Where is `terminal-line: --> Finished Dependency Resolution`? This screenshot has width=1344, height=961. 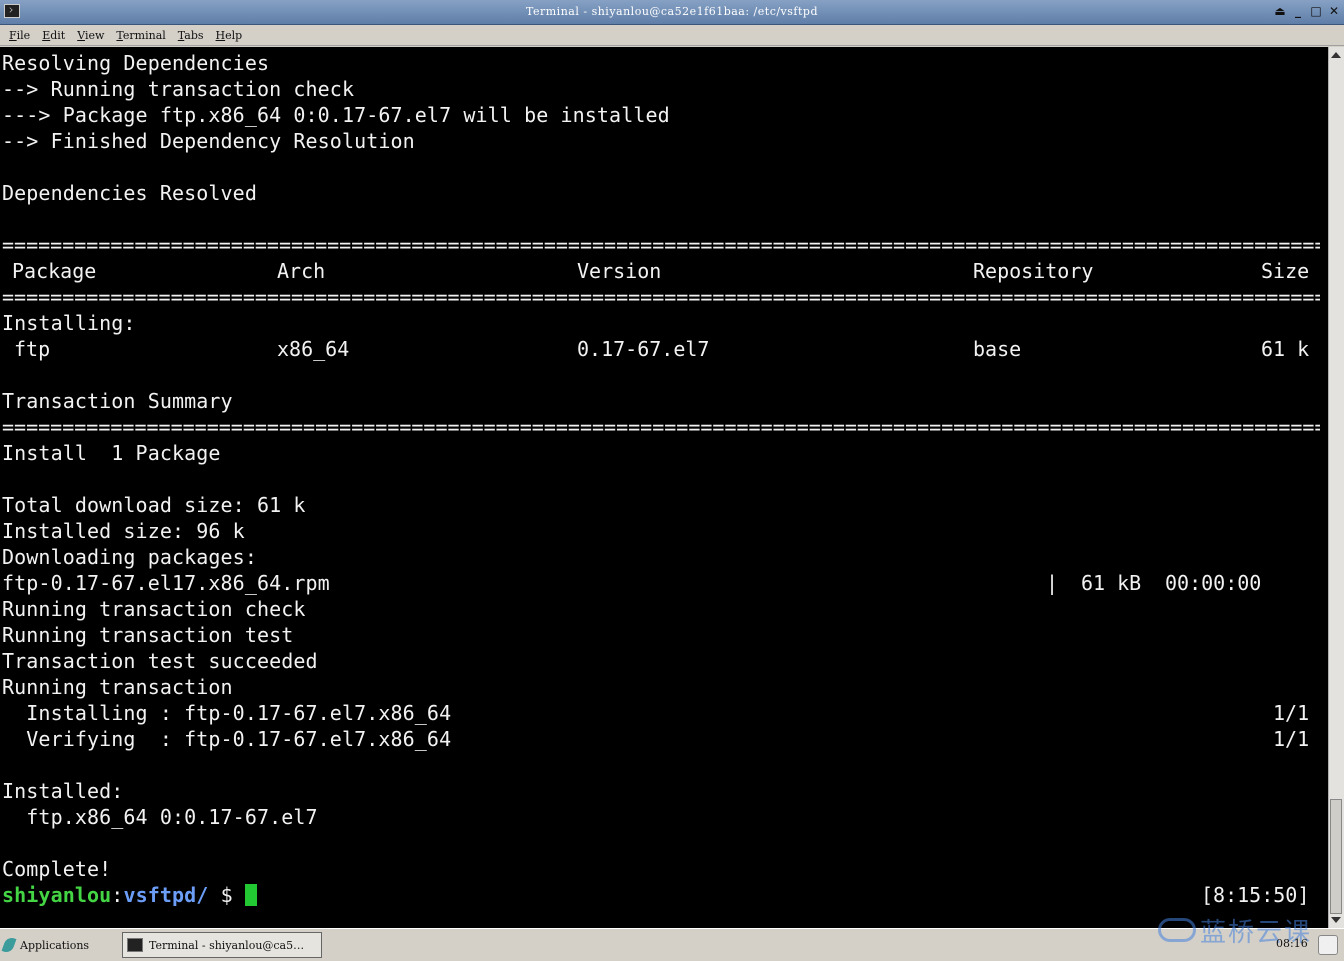 terminal-line: --> Finished Dependency Resolution is located at coordinates (208, 141).